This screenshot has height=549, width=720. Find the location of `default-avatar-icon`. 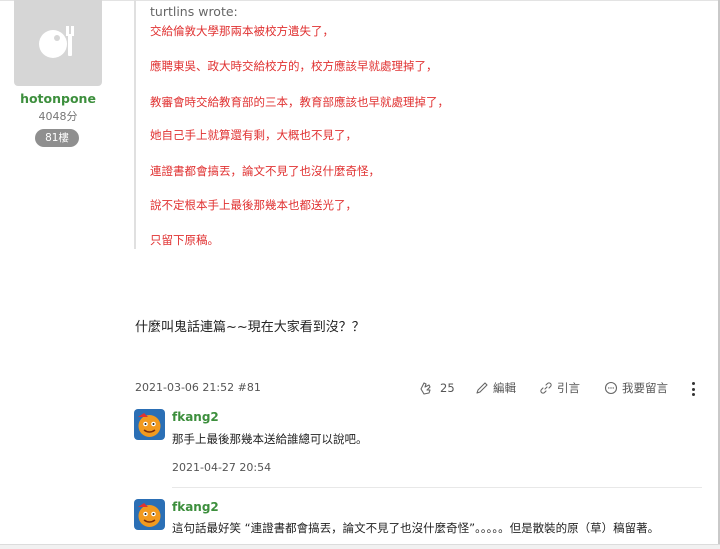

default-avatar-icon is located at coordinates (56, 42).